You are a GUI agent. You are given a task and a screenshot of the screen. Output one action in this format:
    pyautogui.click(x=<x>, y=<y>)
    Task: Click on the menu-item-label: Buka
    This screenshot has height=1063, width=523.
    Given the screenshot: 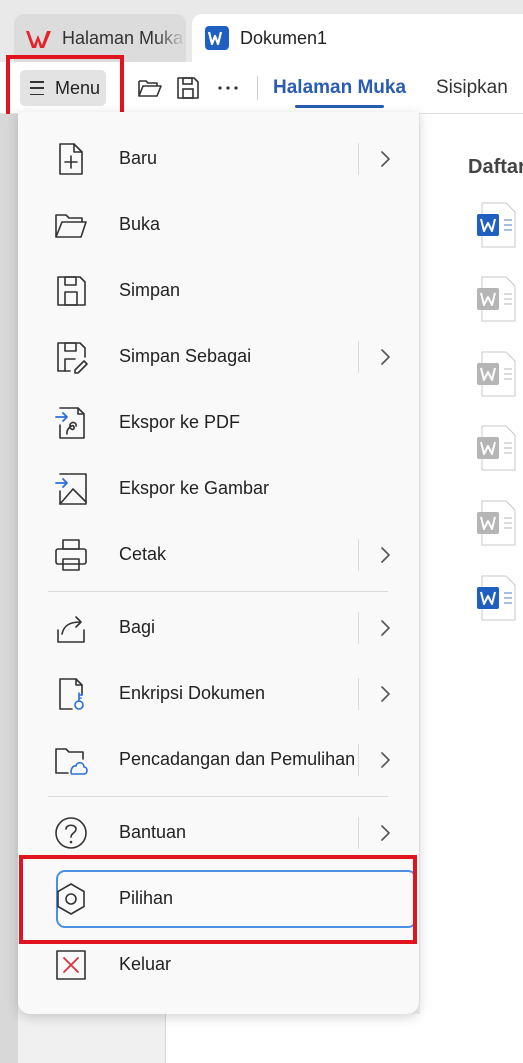 What is the action you would take?
    pyautogui.click(x=140, y=224)
    